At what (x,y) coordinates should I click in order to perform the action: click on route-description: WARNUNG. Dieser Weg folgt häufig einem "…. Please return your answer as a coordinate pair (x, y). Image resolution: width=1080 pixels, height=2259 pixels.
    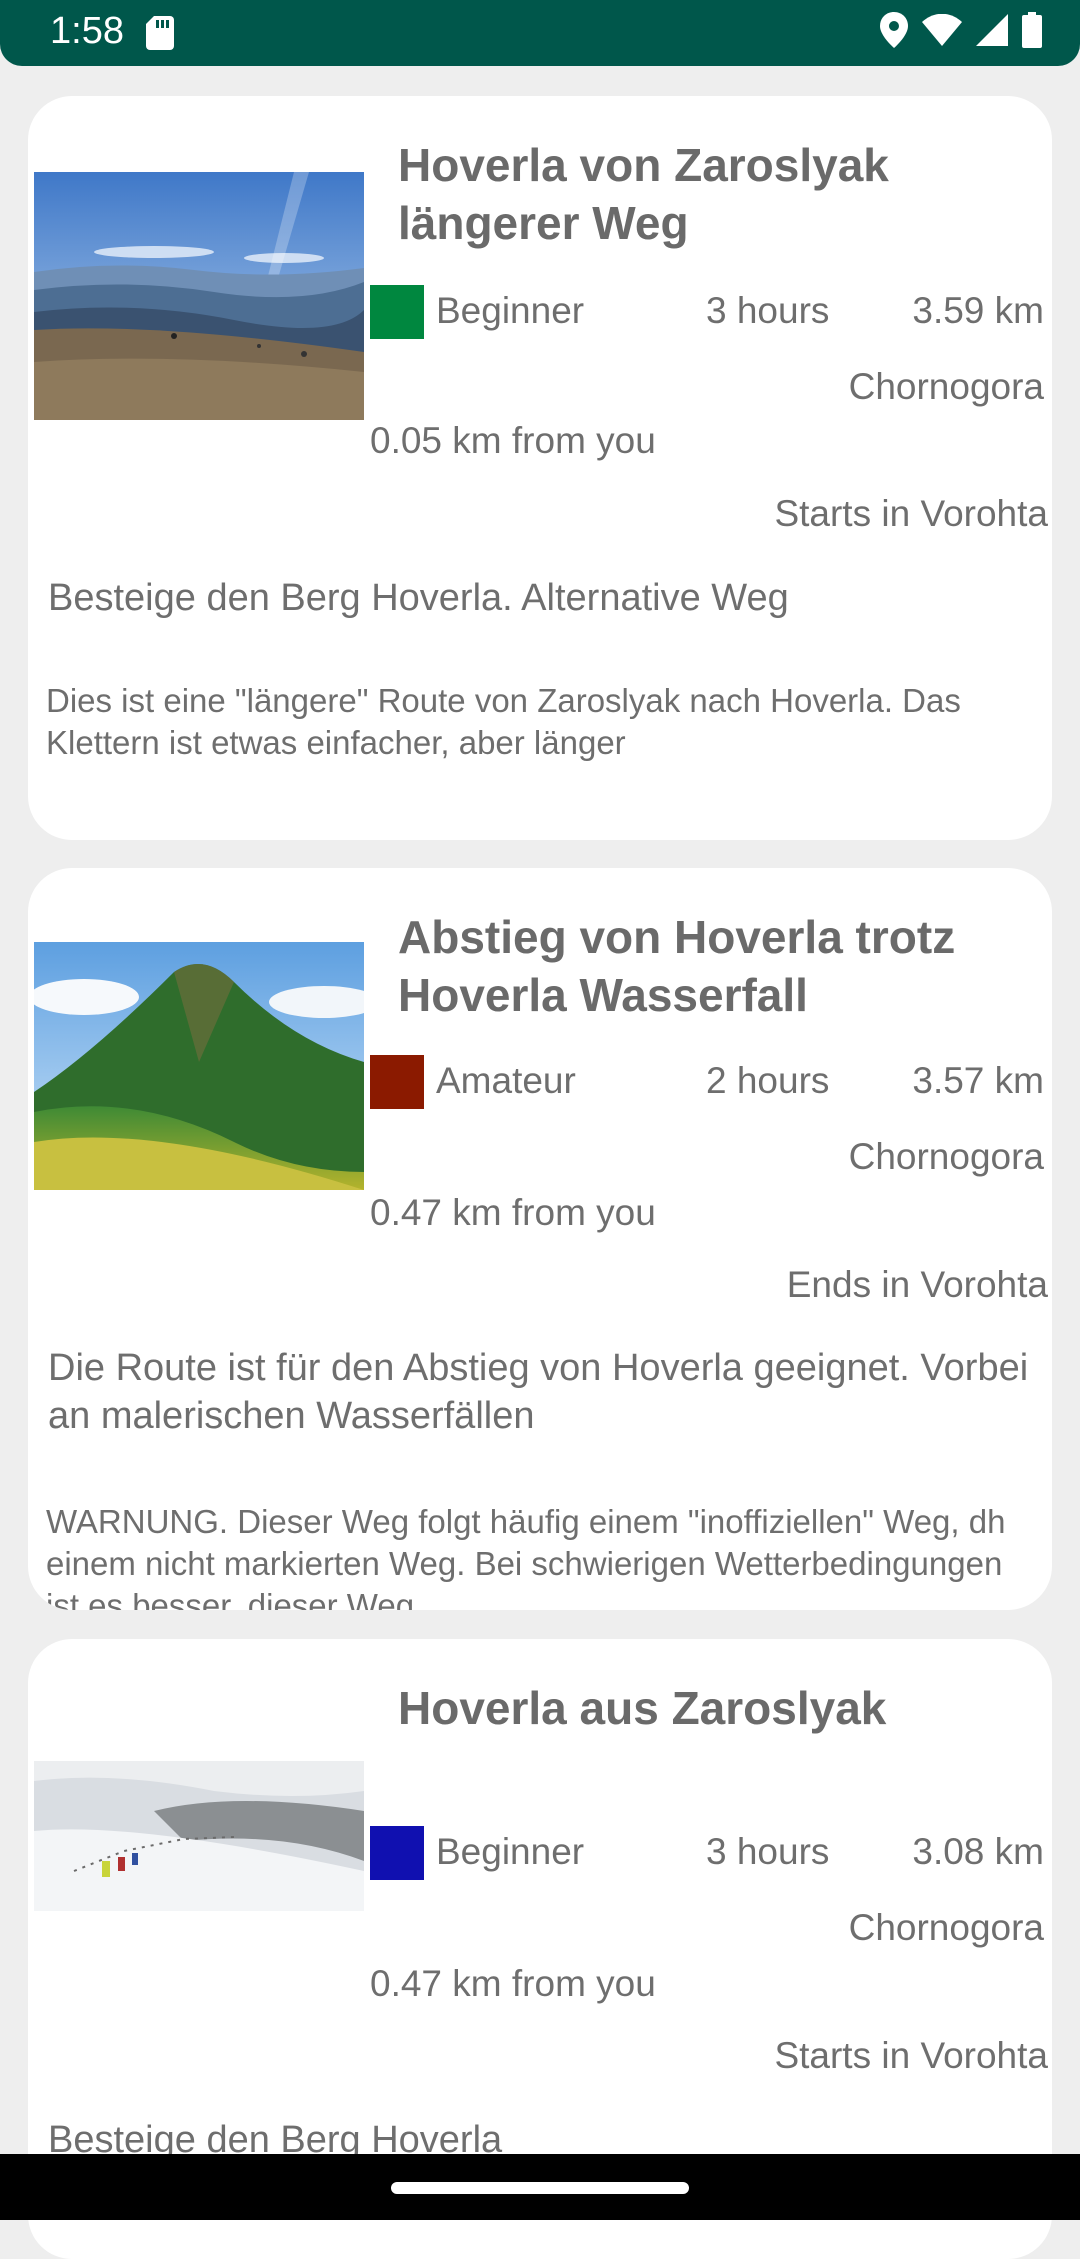
    Looking at the image, I should click on (526, 1556).